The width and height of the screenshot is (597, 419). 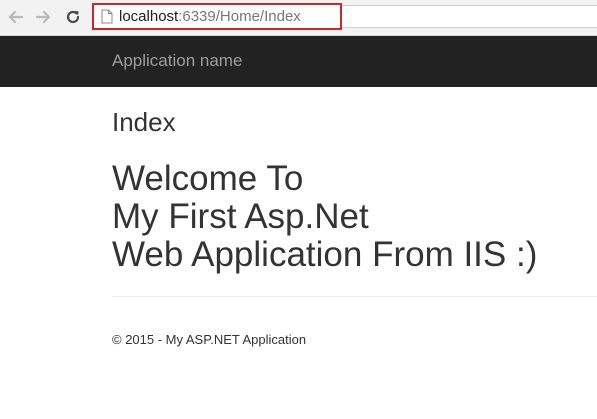 I want to click on reload-button, so click(x=73, y=17).